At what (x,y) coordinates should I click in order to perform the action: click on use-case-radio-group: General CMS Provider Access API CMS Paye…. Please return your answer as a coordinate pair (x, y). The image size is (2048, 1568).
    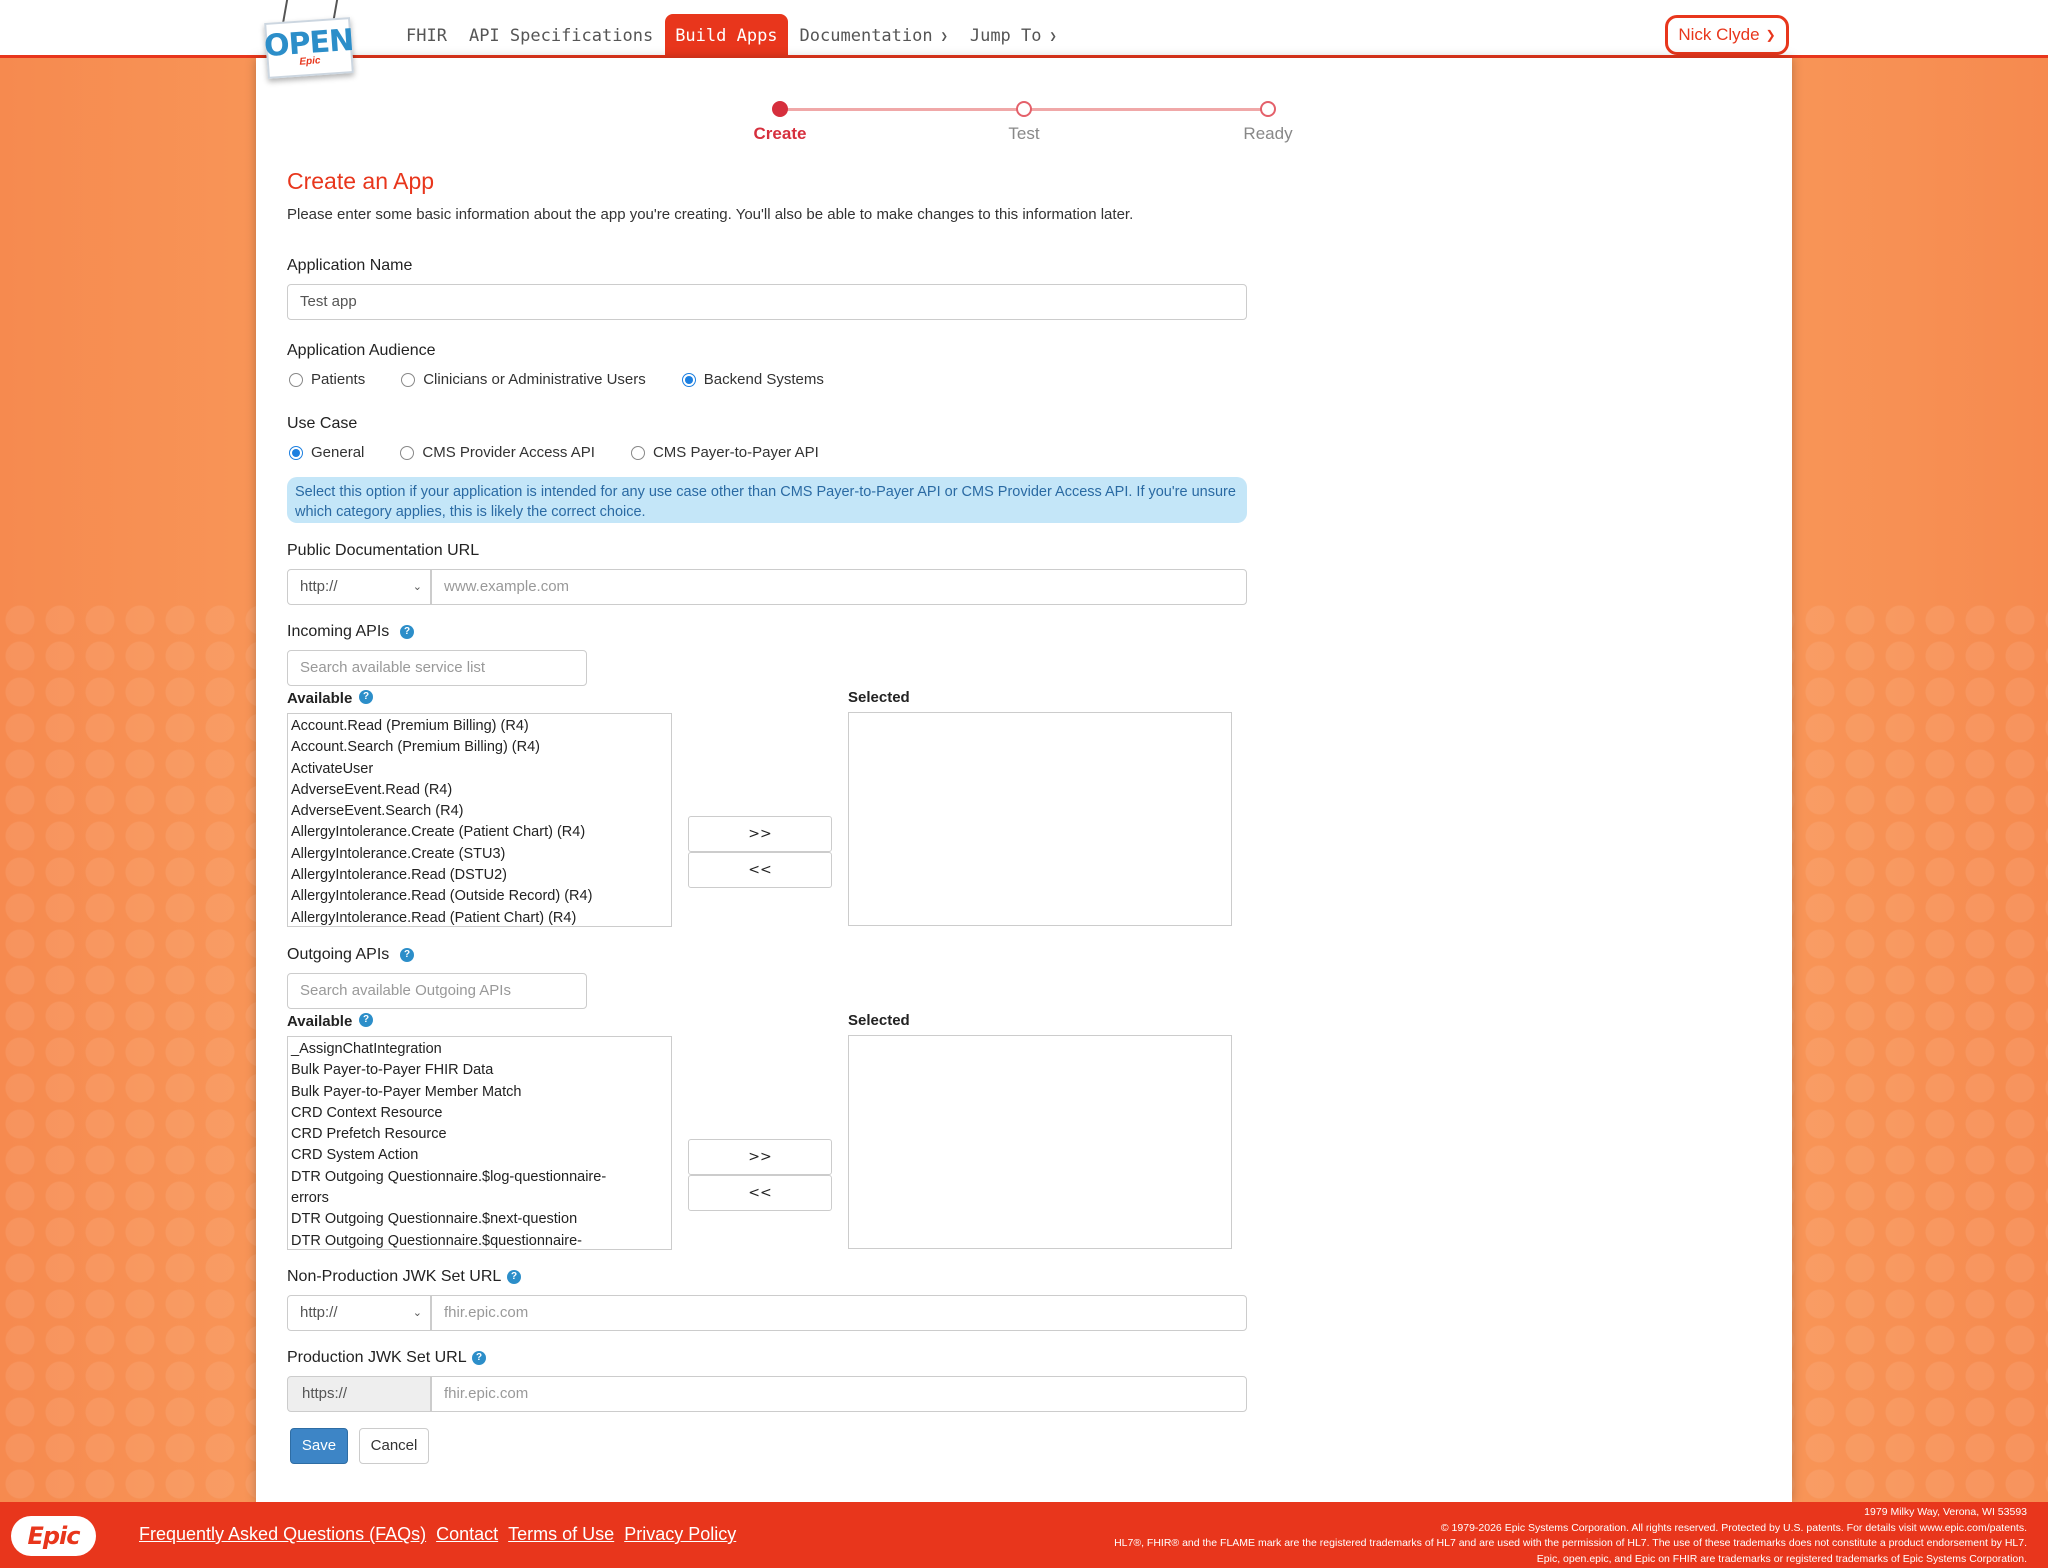
    Looking at the image, I should click on (572, 452).